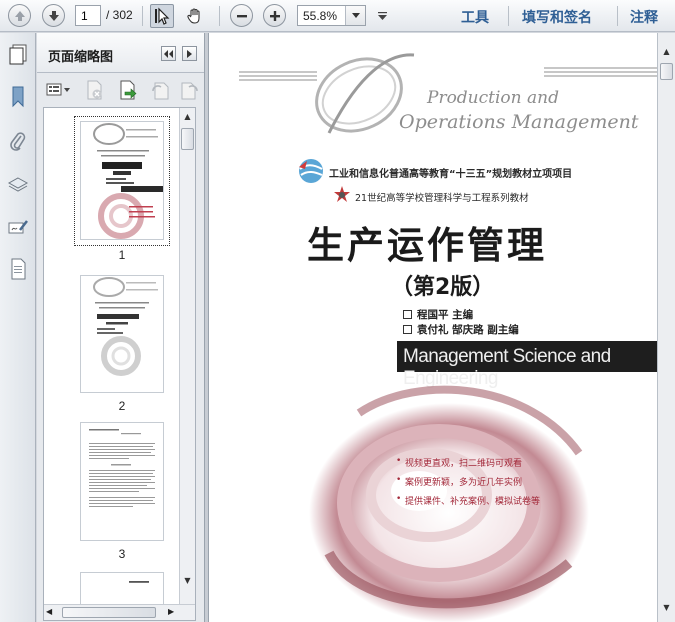 This screenshot has width=675, height=622. I want to click on thumbnail-label-1: 1, so click(122, 255).